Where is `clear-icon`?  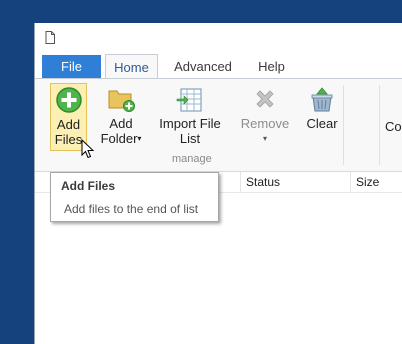
clear-icon is located at coordinates (322, 99).